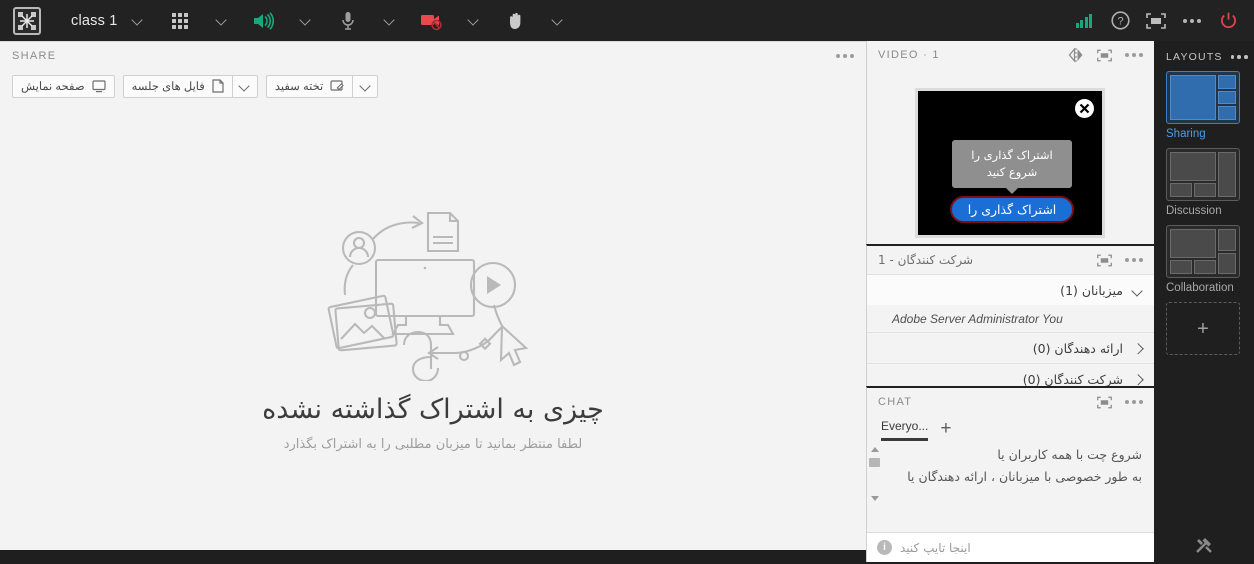 The width and height of the screenshot is (1254, 564). I want to click on start-sharing-button: اشتراک گذاری را, so click(1012, 209).